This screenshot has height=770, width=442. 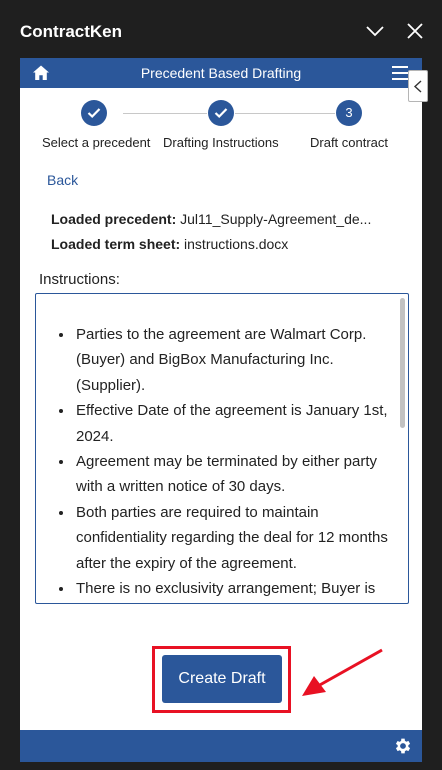 What do you see at coordinates (415, 31) in the screenshot?
I see `close-icon` at bounding box center [415, 31].